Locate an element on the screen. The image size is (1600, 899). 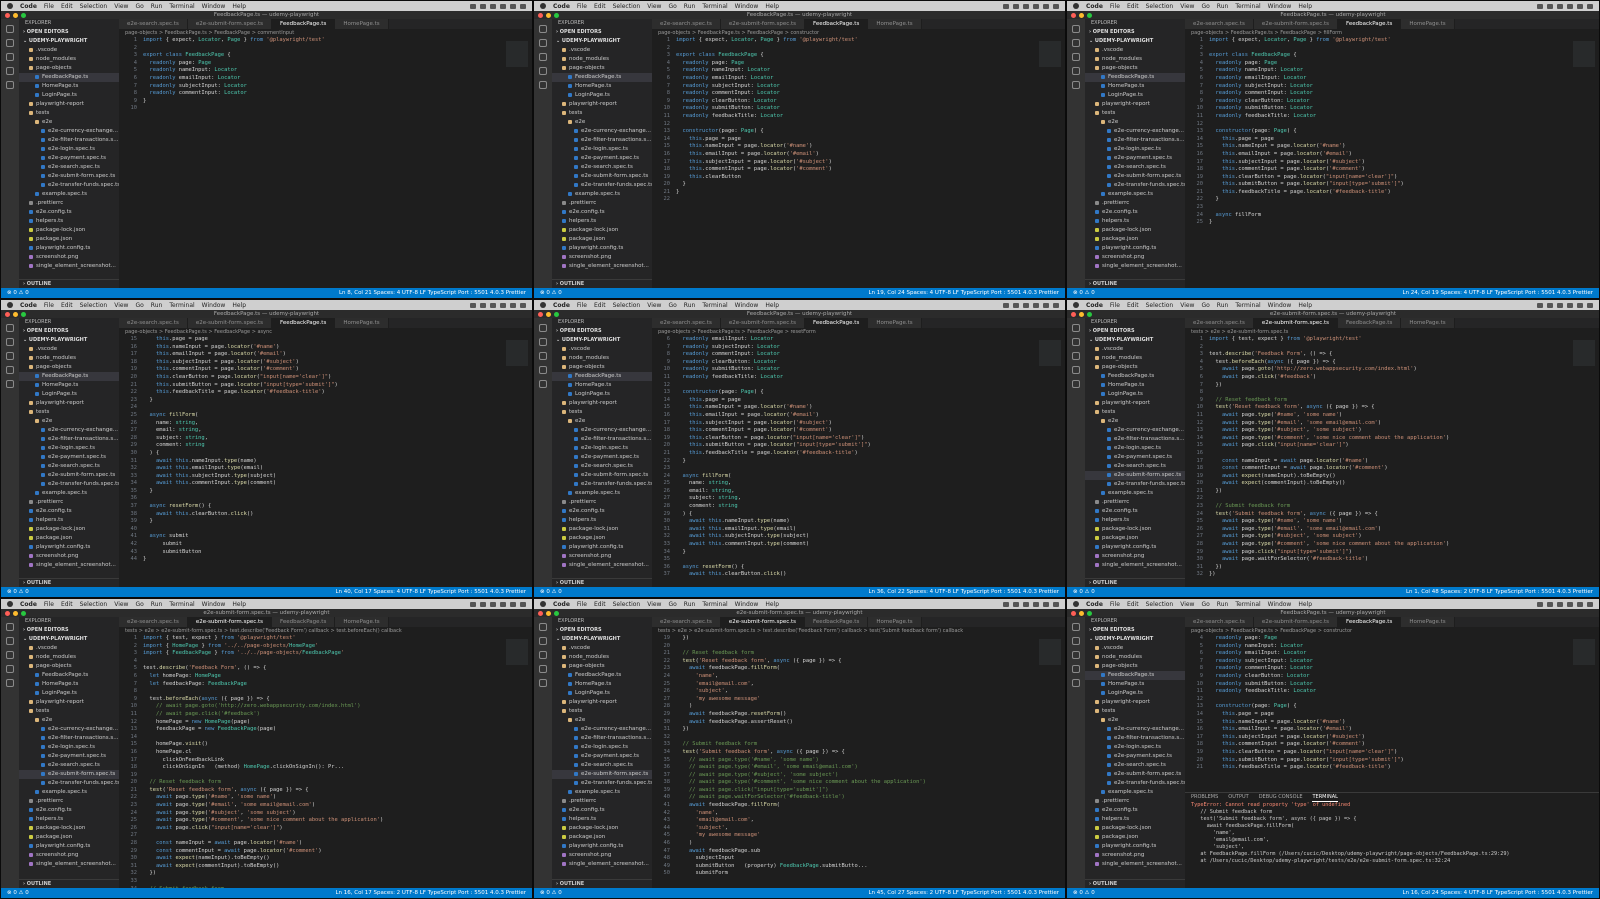
file-tree-item: example.spec.ts is located at coordinates (602, 194).